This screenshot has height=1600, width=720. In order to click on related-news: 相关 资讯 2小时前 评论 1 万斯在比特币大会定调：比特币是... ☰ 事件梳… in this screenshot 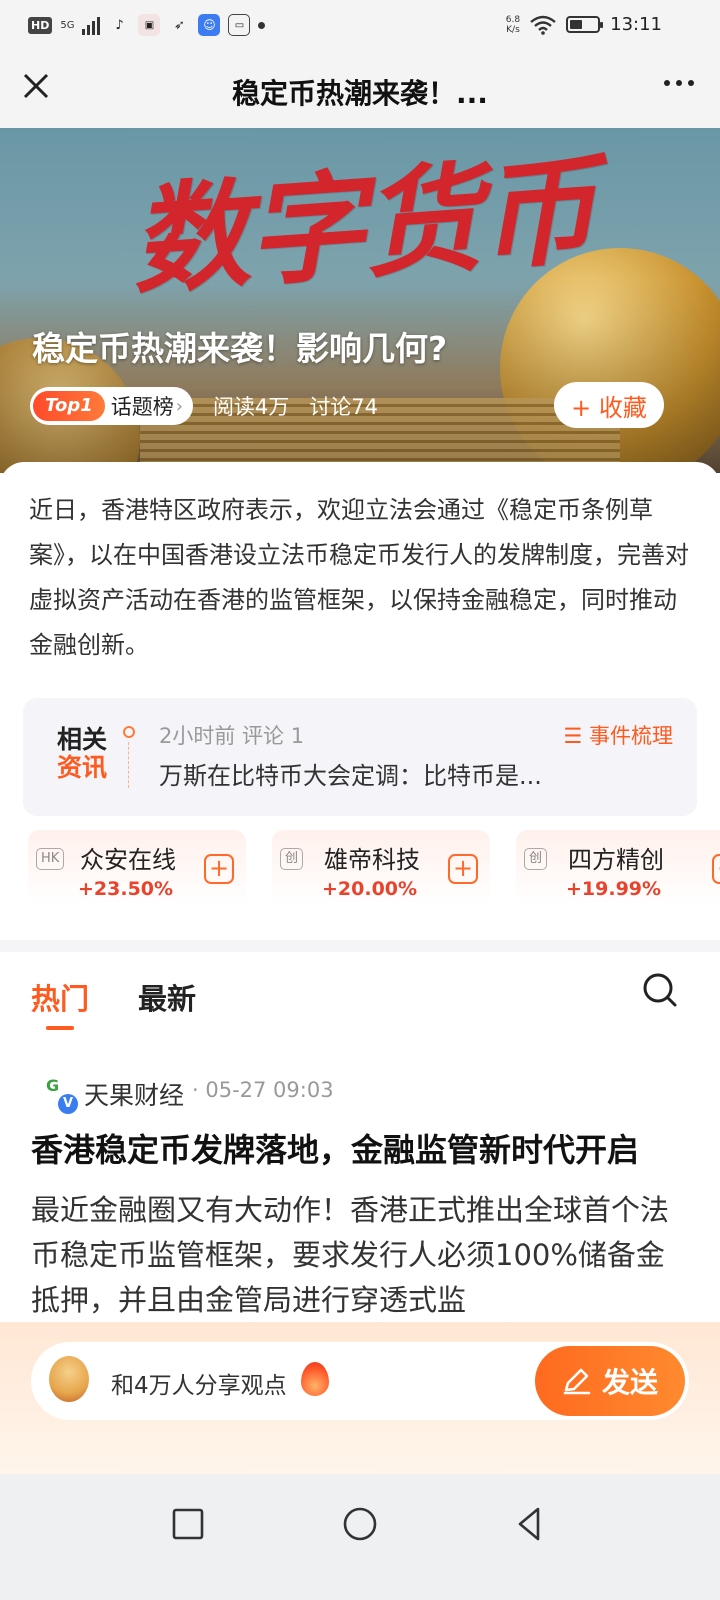, I will do `click(360, 757)`.